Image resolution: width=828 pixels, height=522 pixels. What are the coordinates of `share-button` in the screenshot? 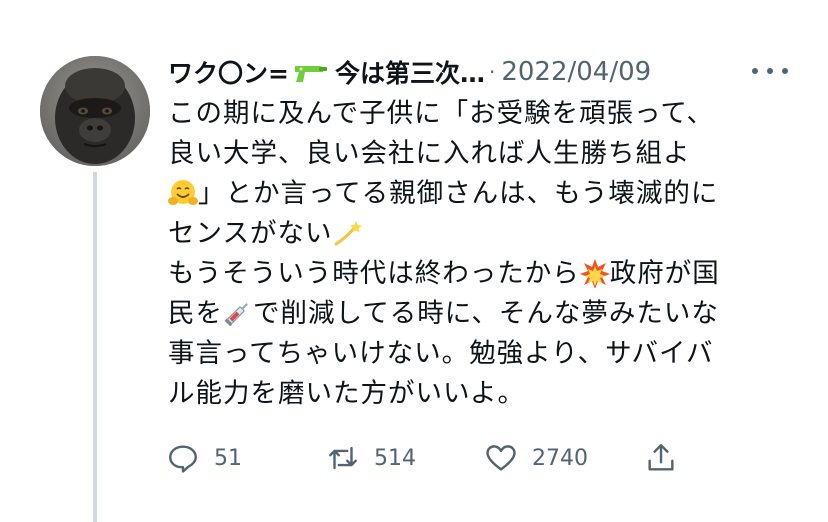 It's located at (661, 458).